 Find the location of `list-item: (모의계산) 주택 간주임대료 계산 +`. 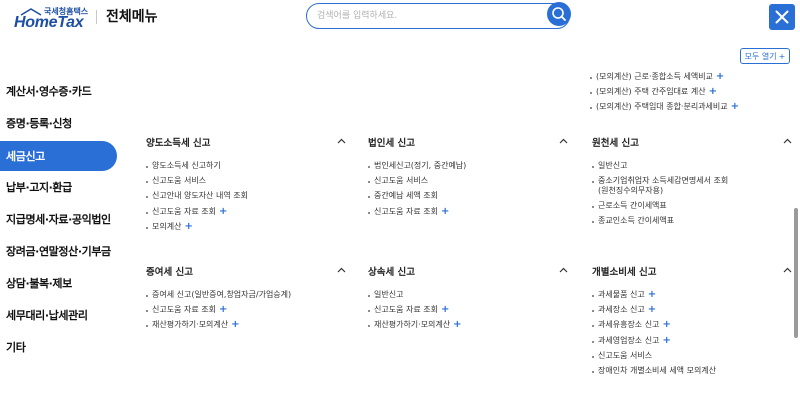

list-item: (모의계산) 주택 간주임대료 계산 + is located at coordinates (664, 92).